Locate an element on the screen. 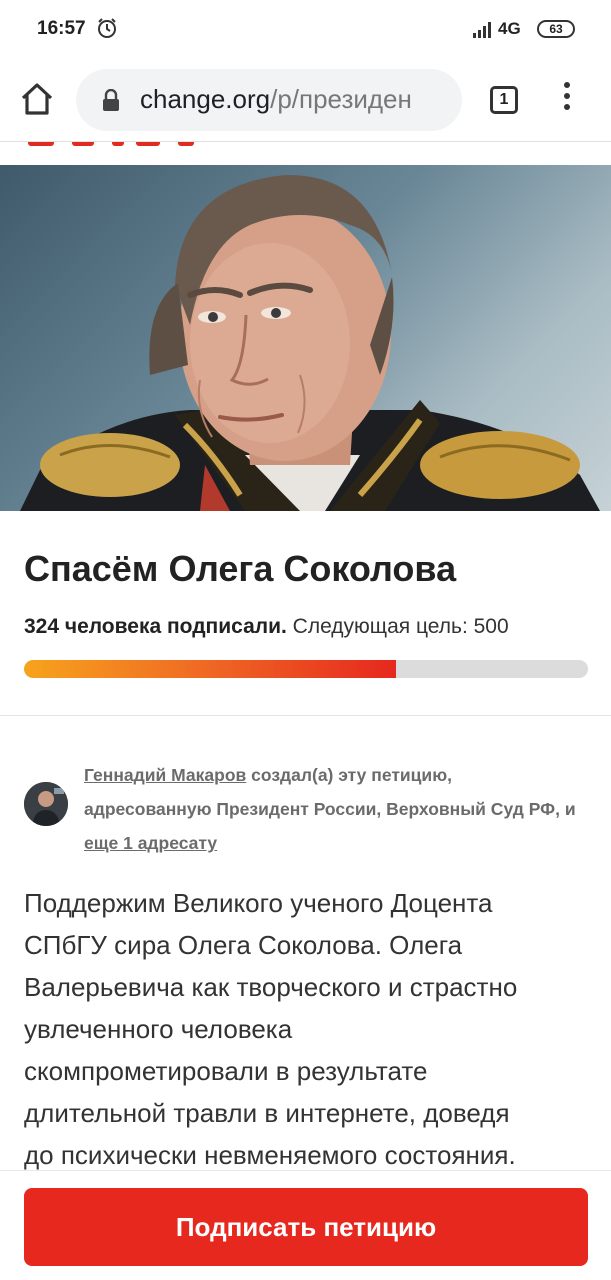 The width and height of the screenshot is (611, 1280). description-line: увлеченного человека is located at coordinates (158, 1029).